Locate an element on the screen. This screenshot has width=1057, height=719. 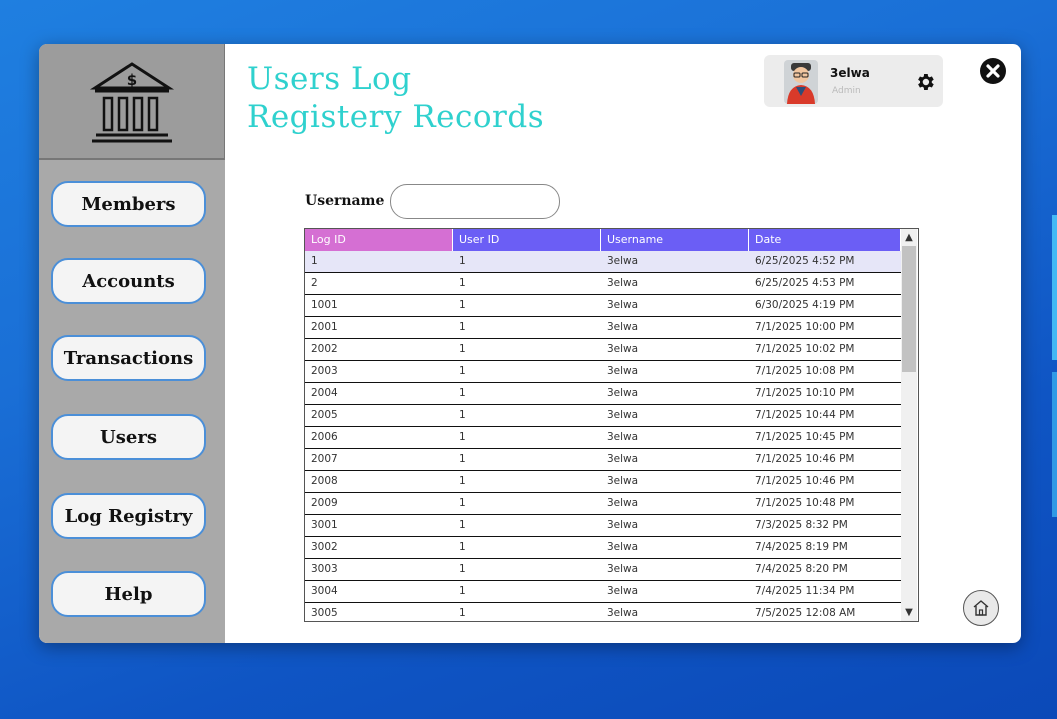
table-cell: 7/1/2025 10:08 PM is located at coordinates (805, 371).